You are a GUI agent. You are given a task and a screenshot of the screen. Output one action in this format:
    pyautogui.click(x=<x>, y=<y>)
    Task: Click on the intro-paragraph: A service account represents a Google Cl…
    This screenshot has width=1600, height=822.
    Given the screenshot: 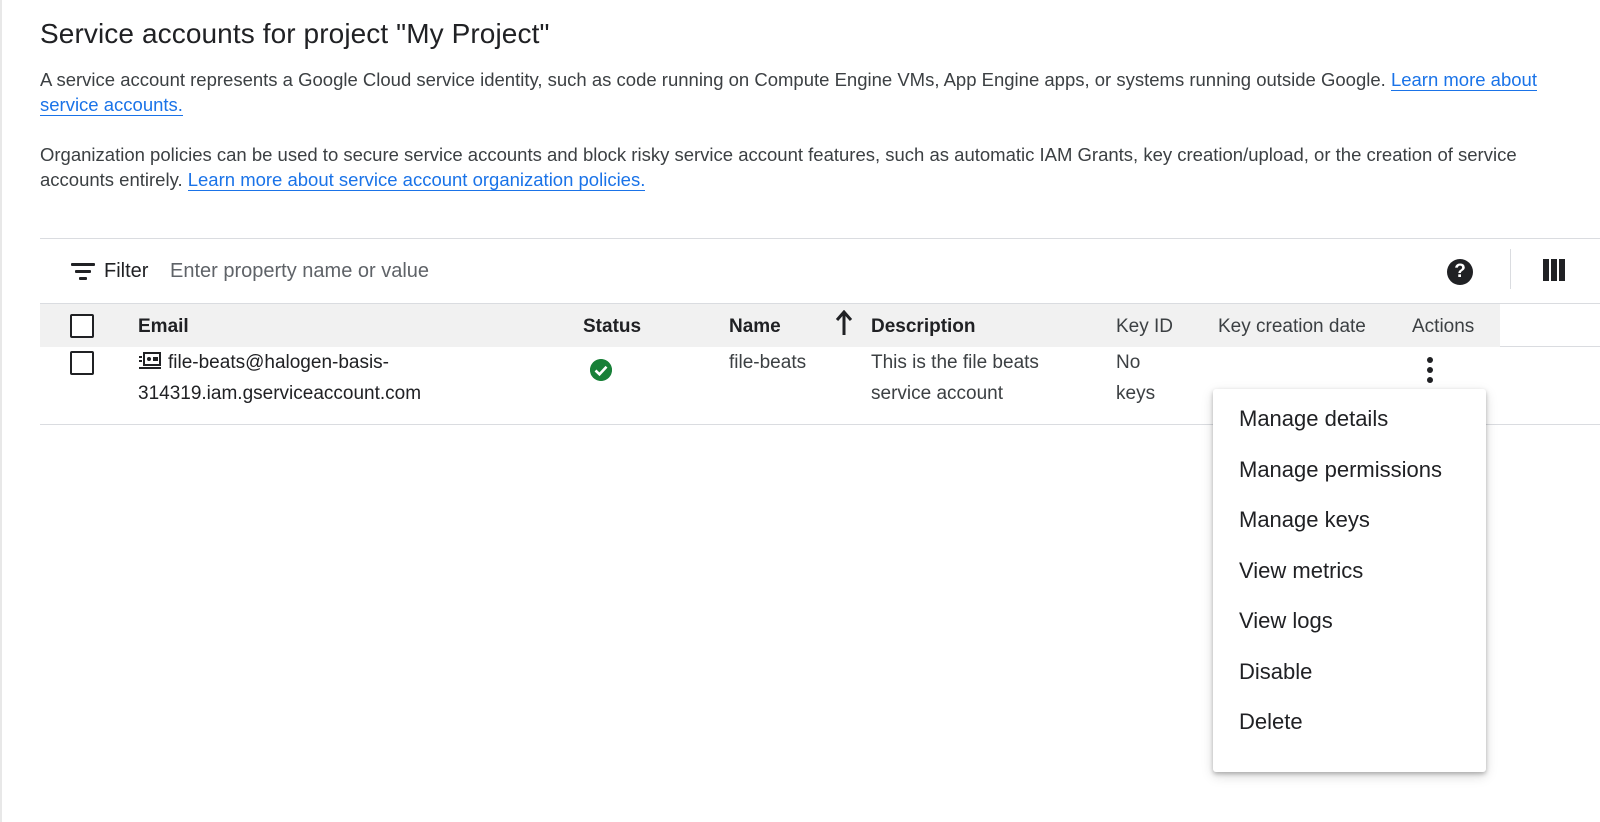 What is the action you would take?
    pyautogui.click(x=802, y=92)
    